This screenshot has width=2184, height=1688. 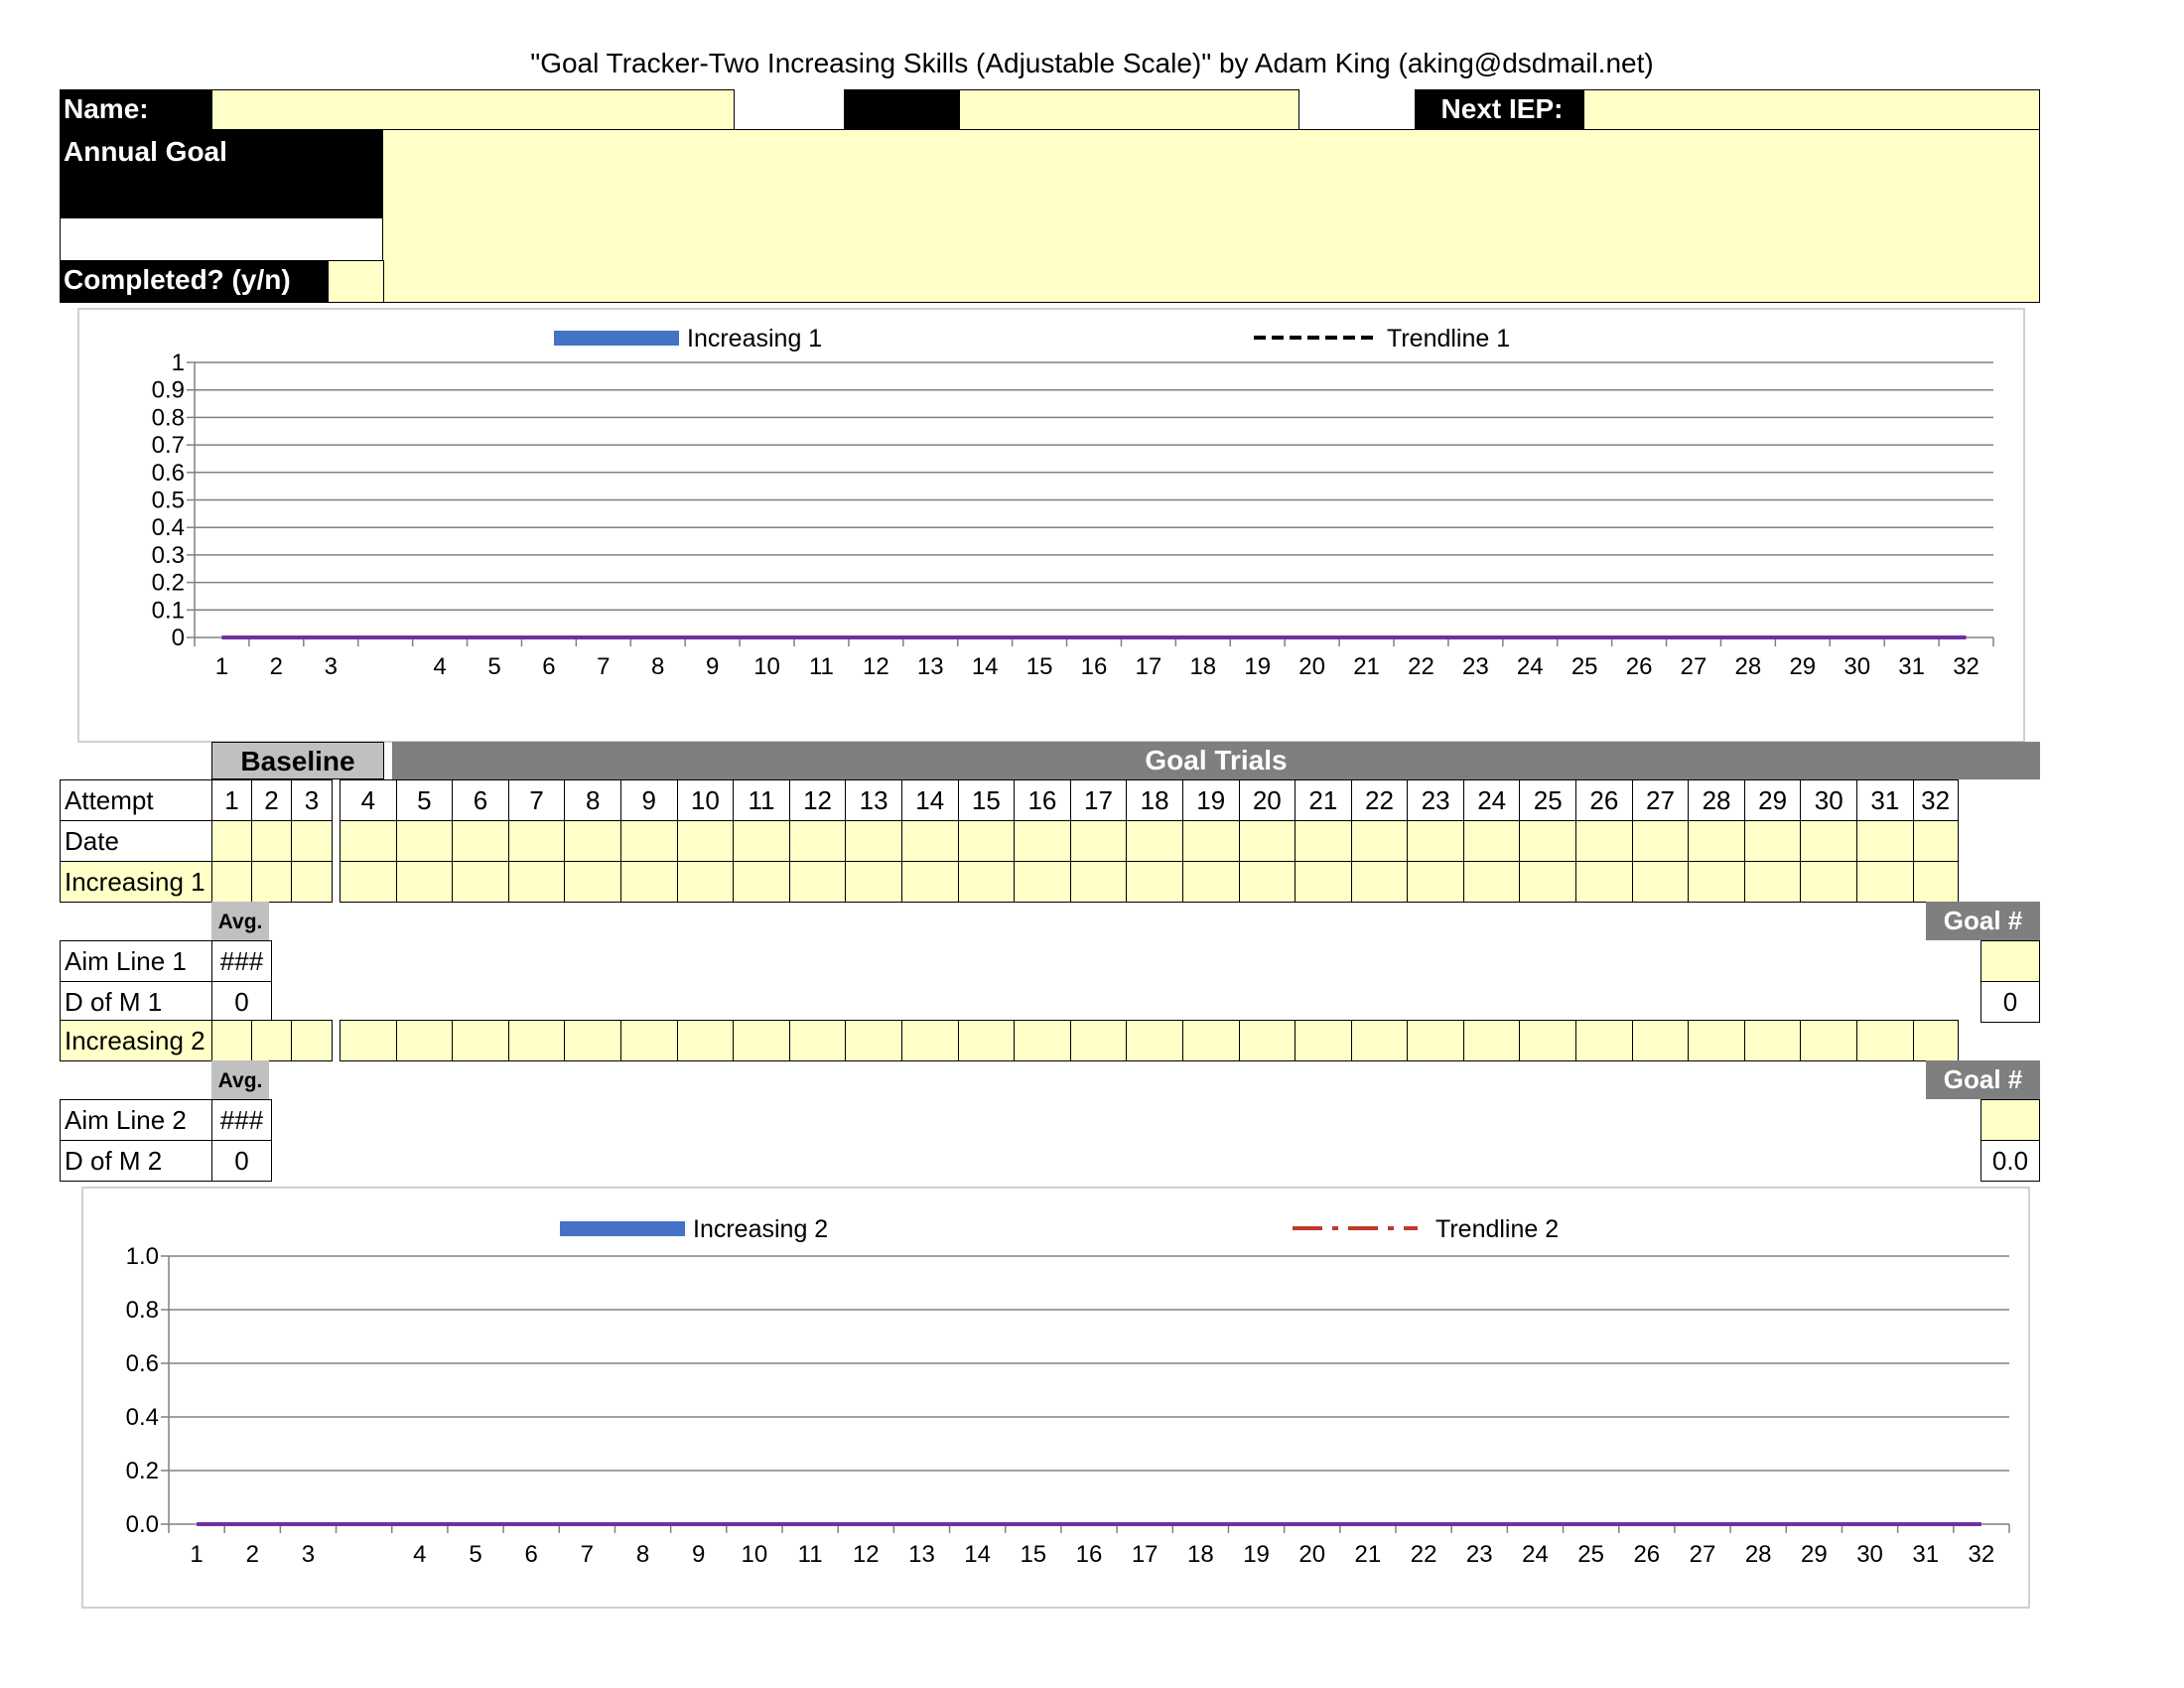 What do you see at coordinates (1129, 110) in the screenshot?
I see `unlabeled-header-field` at bounding box center [1129, 110].